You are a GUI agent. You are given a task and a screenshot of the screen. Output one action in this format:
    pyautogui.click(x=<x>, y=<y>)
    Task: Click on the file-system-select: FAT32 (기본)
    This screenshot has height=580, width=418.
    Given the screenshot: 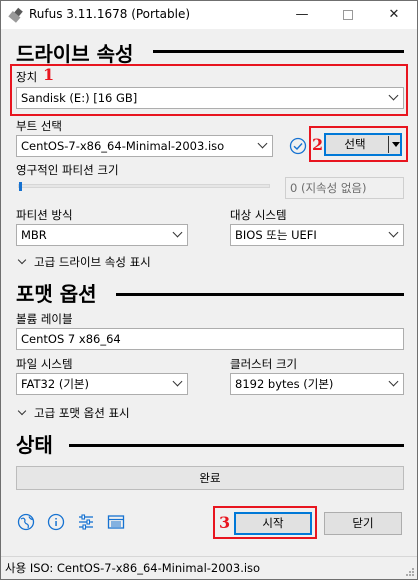 What is the action you would take?
    pyautogui.click(x=102, y=384)
    